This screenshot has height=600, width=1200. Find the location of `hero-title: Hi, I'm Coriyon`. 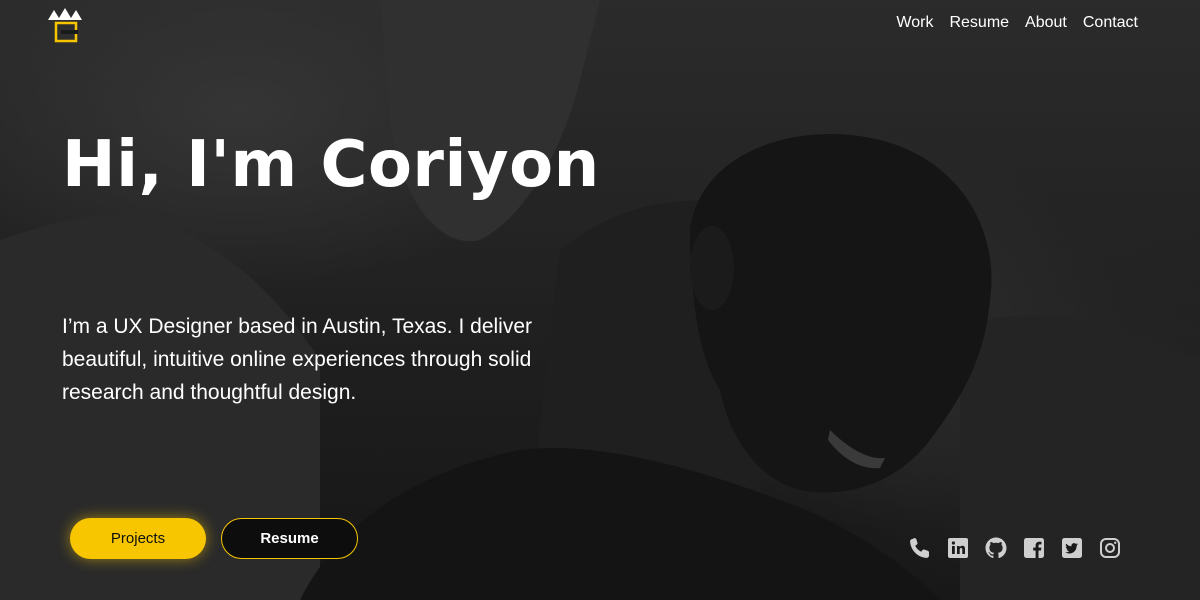

hero-title: Hi, I'm Coriyon is located at coordinates (331, 165).